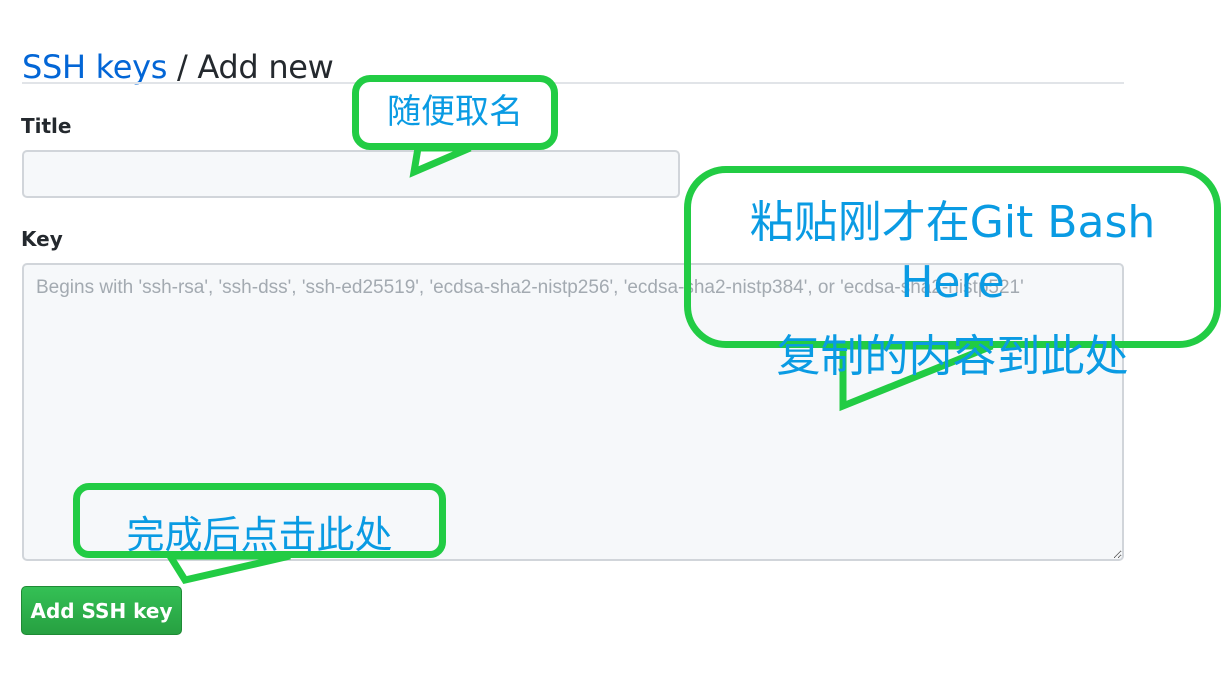 This screenshot has width=1221, height=680. Describe the element at coordinates (259, 535) in the screenshot. I see `submit-annotation-text: 完成后点击此处` at that location.